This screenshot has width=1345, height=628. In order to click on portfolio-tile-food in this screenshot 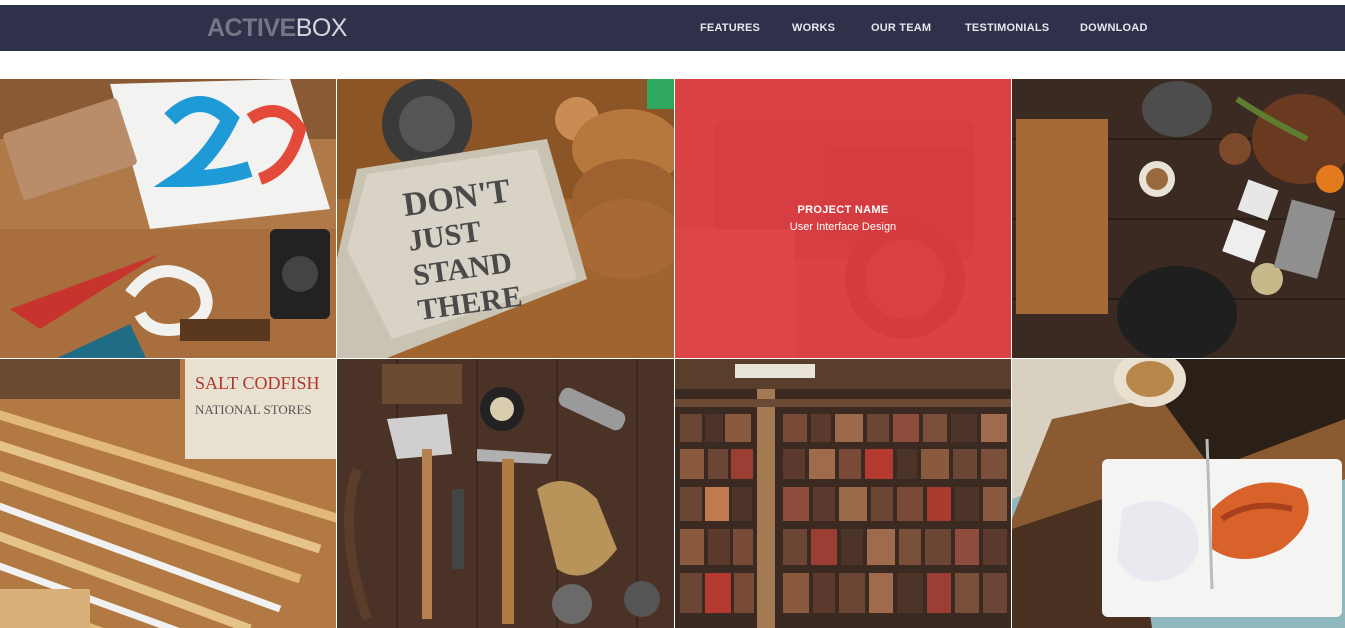, I will do `click(1178, 493)`.